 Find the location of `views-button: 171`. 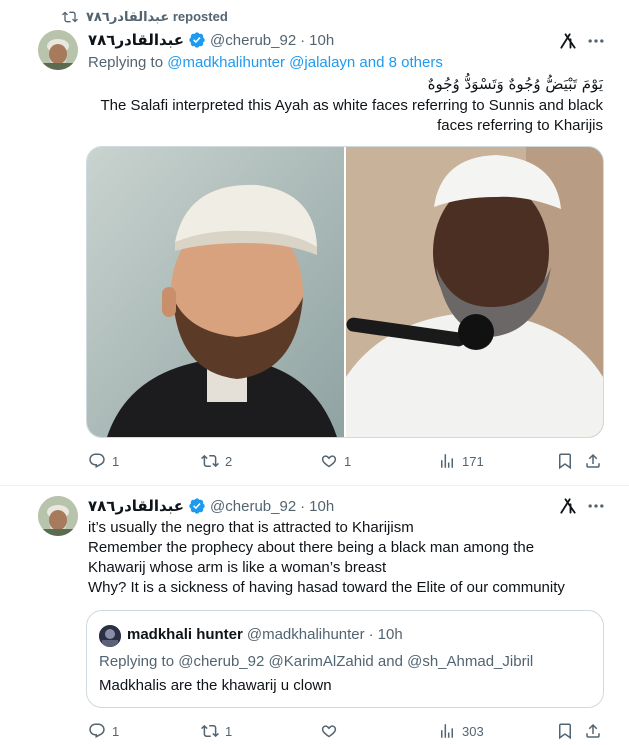

views-button: 171 is located at coordinates (461, 461).